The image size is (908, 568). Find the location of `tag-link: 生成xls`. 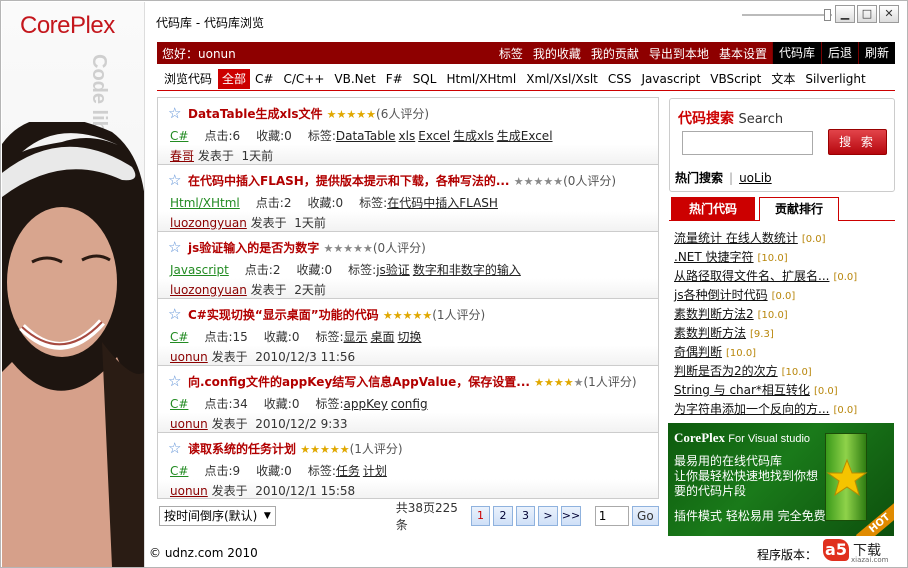

tag-link: 生成xls is located at coordinates (473, 136).